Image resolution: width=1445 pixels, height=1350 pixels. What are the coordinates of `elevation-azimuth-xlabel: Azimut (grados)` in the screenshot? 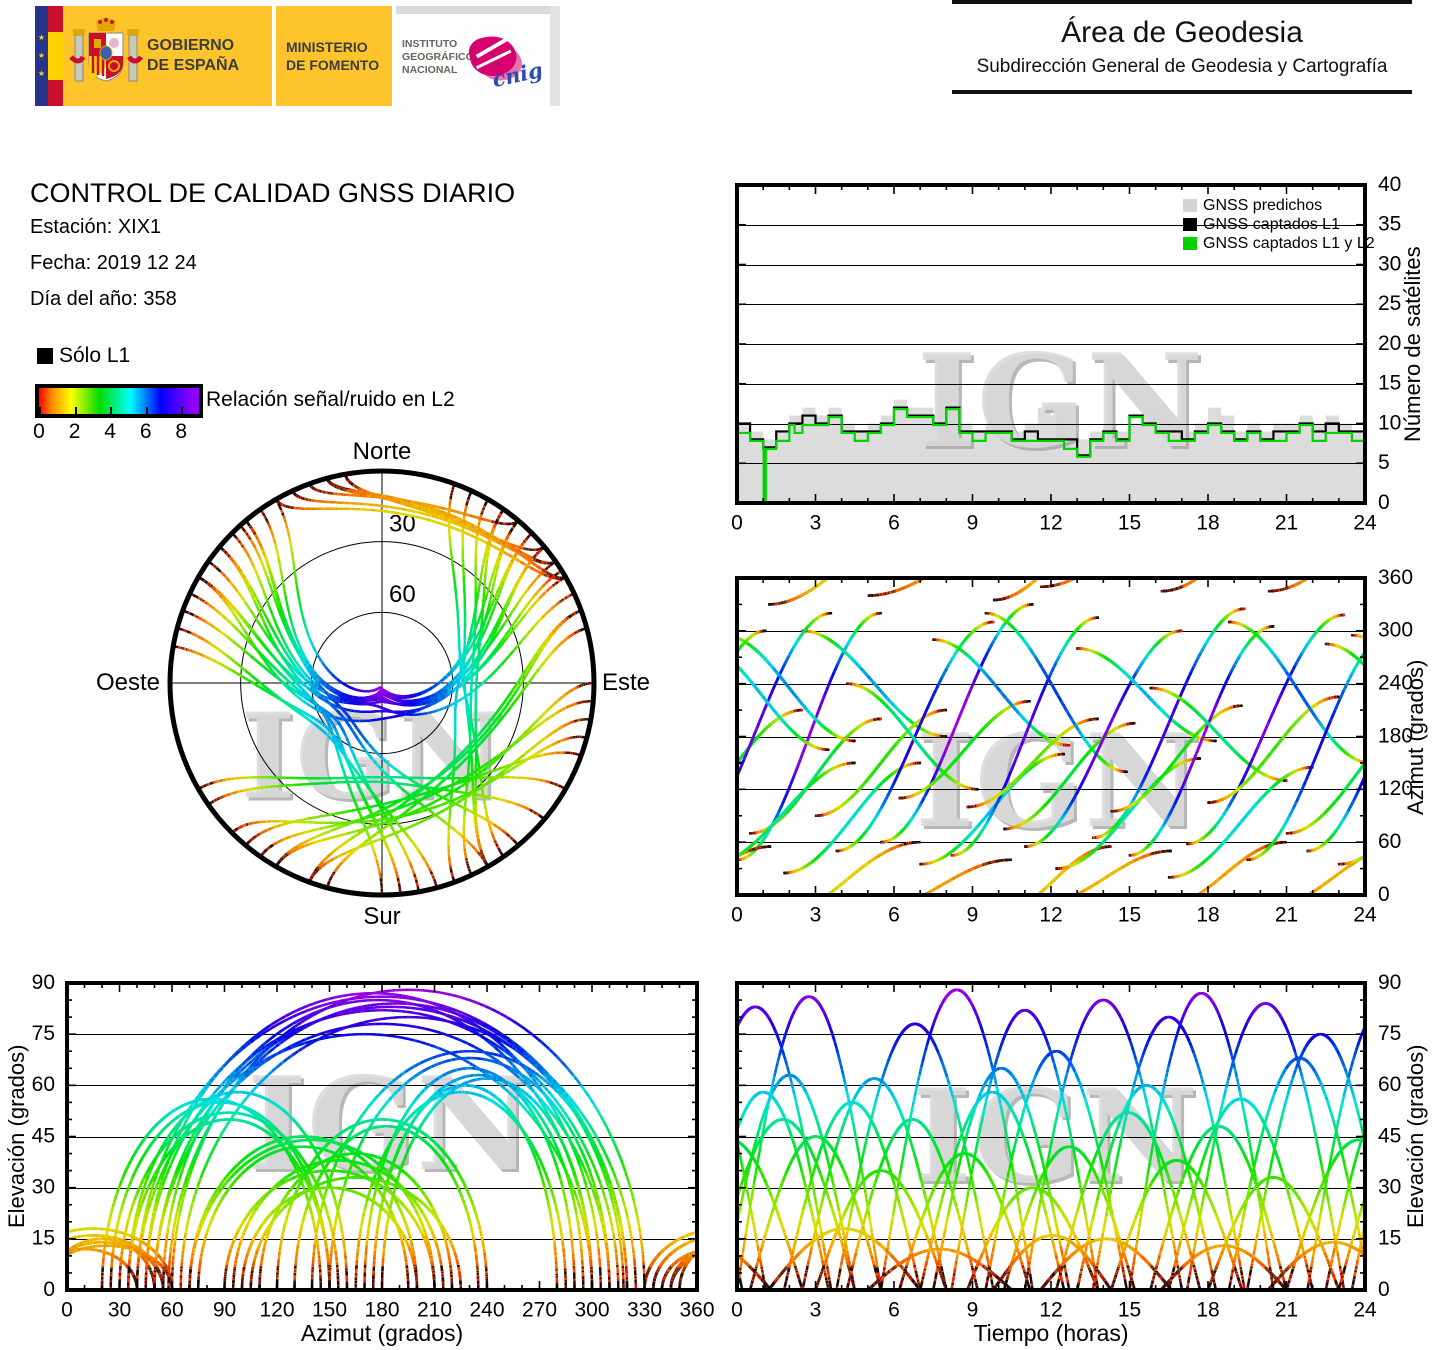 It's located at (382, 1333).